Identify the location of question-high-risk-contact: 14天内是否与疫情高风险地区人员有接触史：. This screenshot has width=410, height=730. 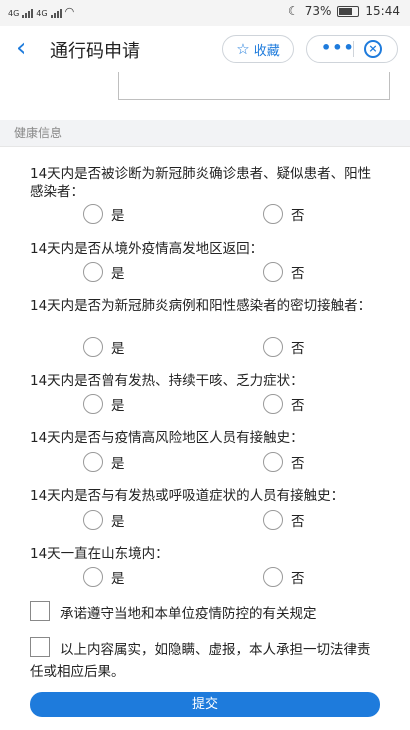
(167, 438).